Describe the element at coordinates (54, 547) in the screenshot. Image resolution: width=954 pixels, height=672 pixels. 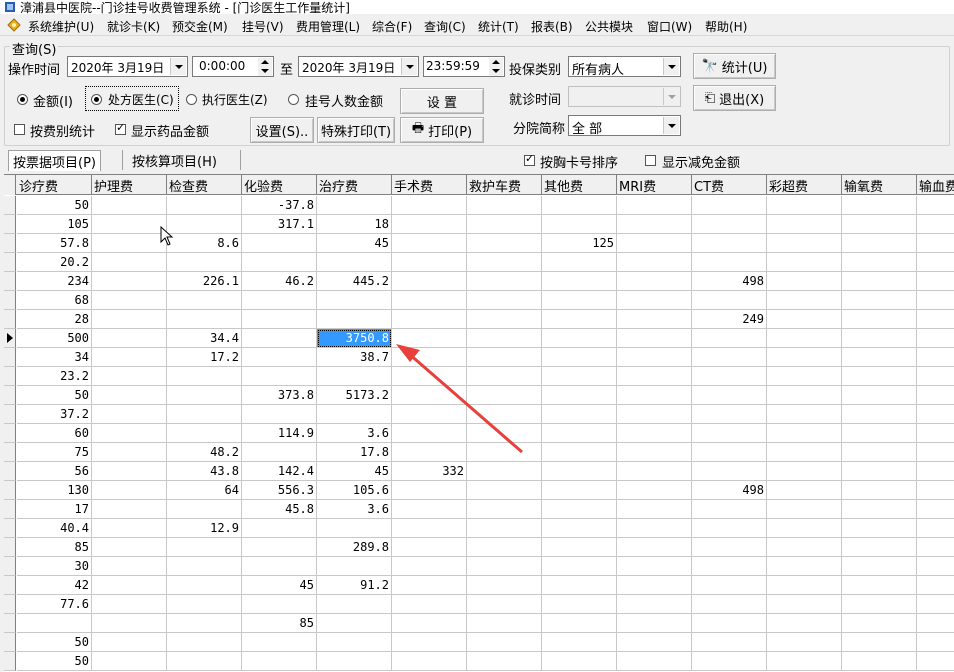
I see `grid-cell: 85` at that location.